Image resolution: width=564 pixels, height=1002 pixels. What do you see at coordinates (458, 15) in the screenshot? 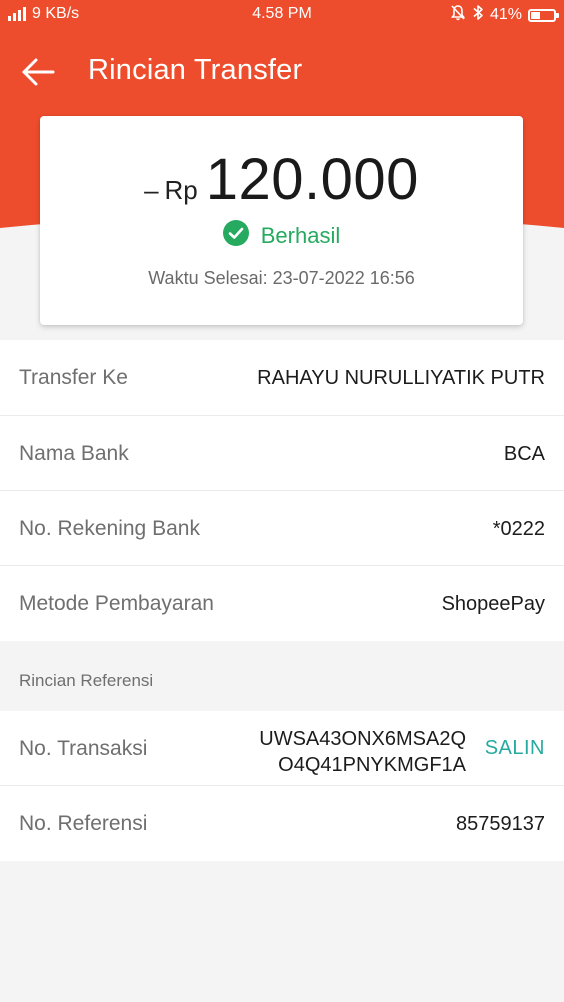
I see `mute-icon` at bounding box center [458, 15].